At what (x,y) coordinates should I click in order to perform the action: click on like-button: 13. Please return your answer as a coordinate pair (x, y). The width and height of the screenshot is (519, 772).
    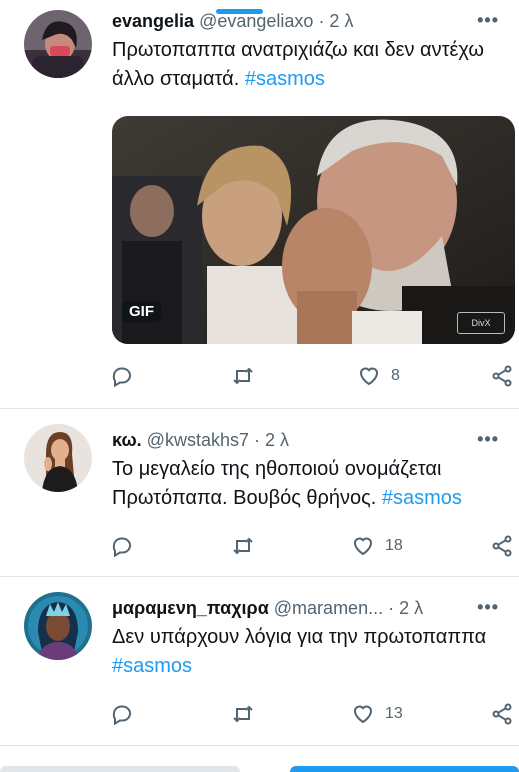
    Looking at the image, I should click on (377, 714).